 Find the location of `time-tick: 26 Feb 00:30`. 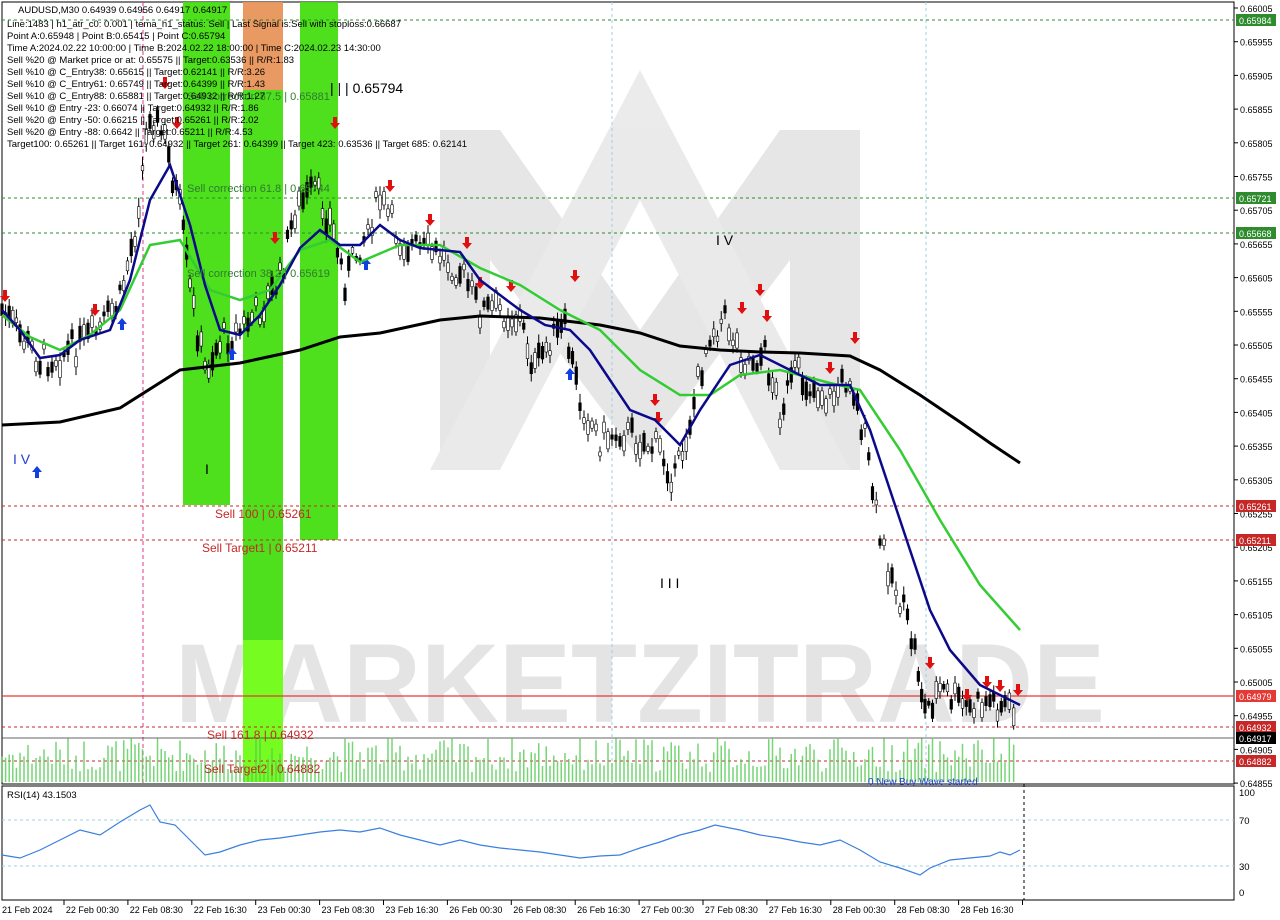

time-tick: 26 Feb 00:30 is located at coordinates (475, 910).